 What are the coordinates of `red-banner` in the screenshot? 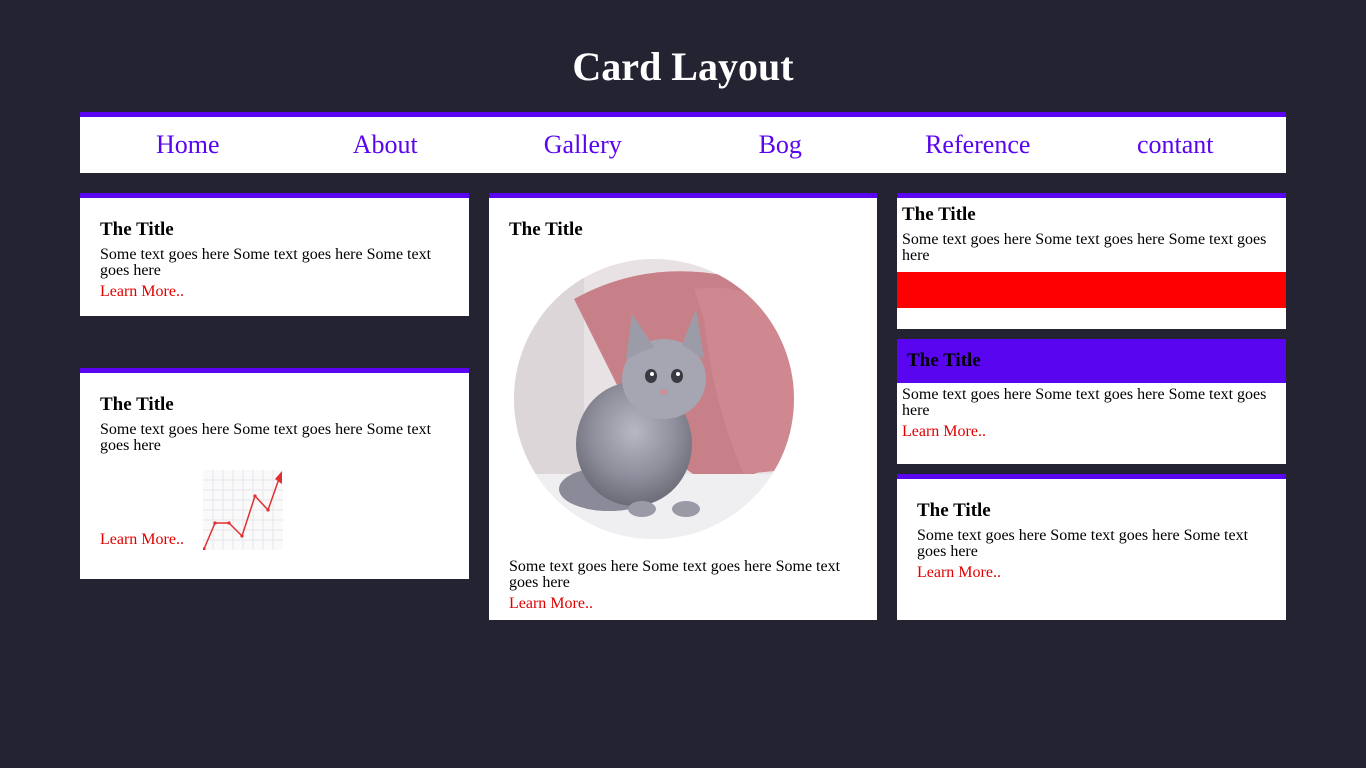 It's located at (1091, 290).